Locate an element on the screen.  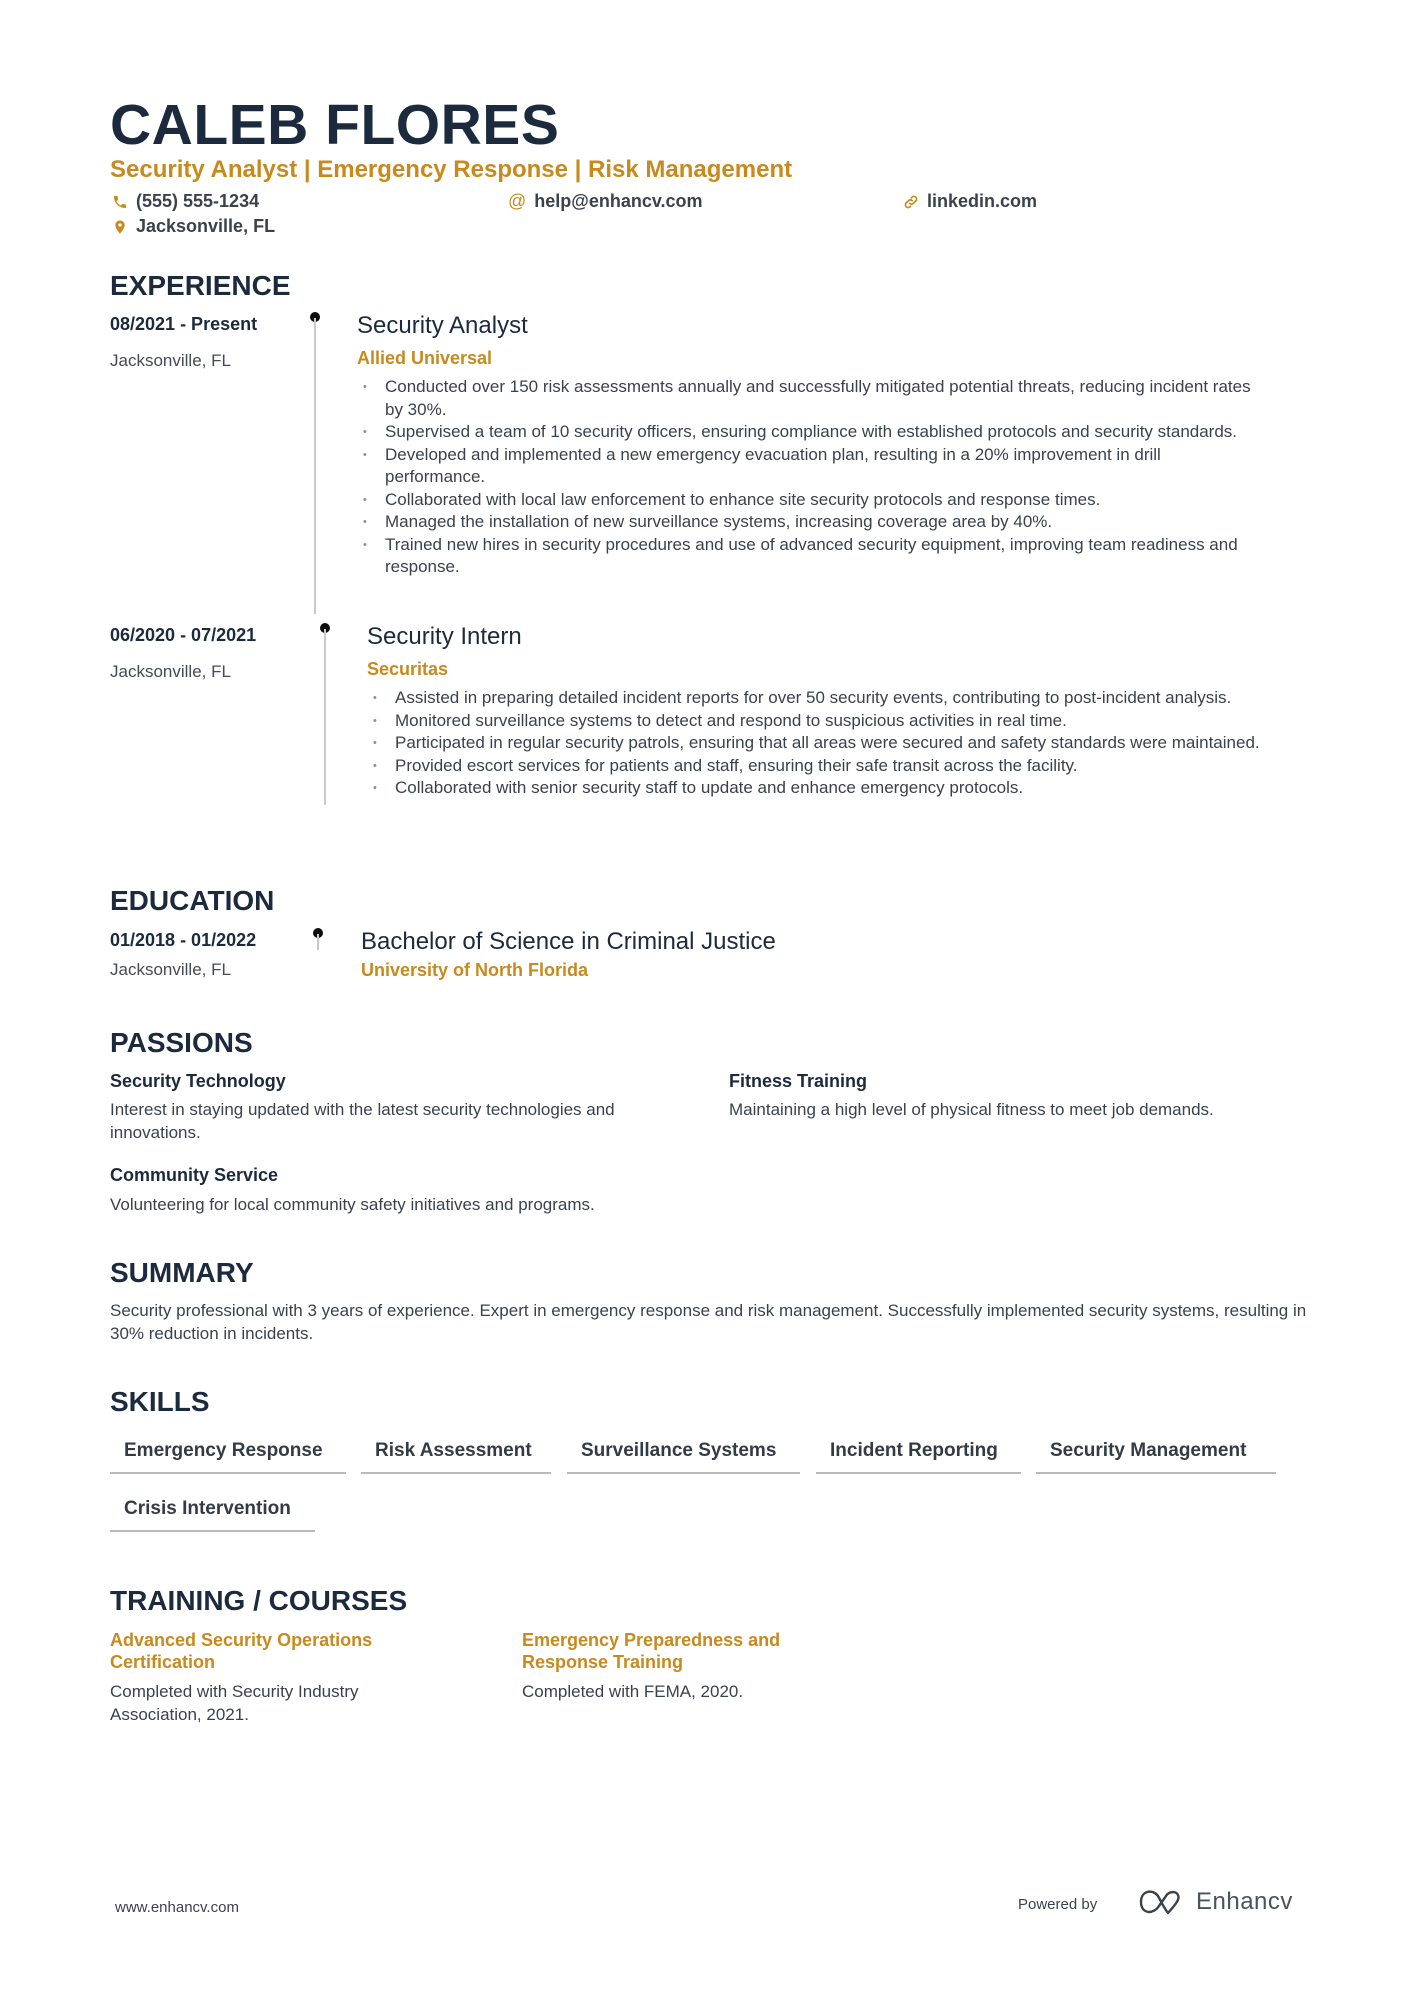
skill-tag: Crisis Intervention is located at coordinates (212, 1515).